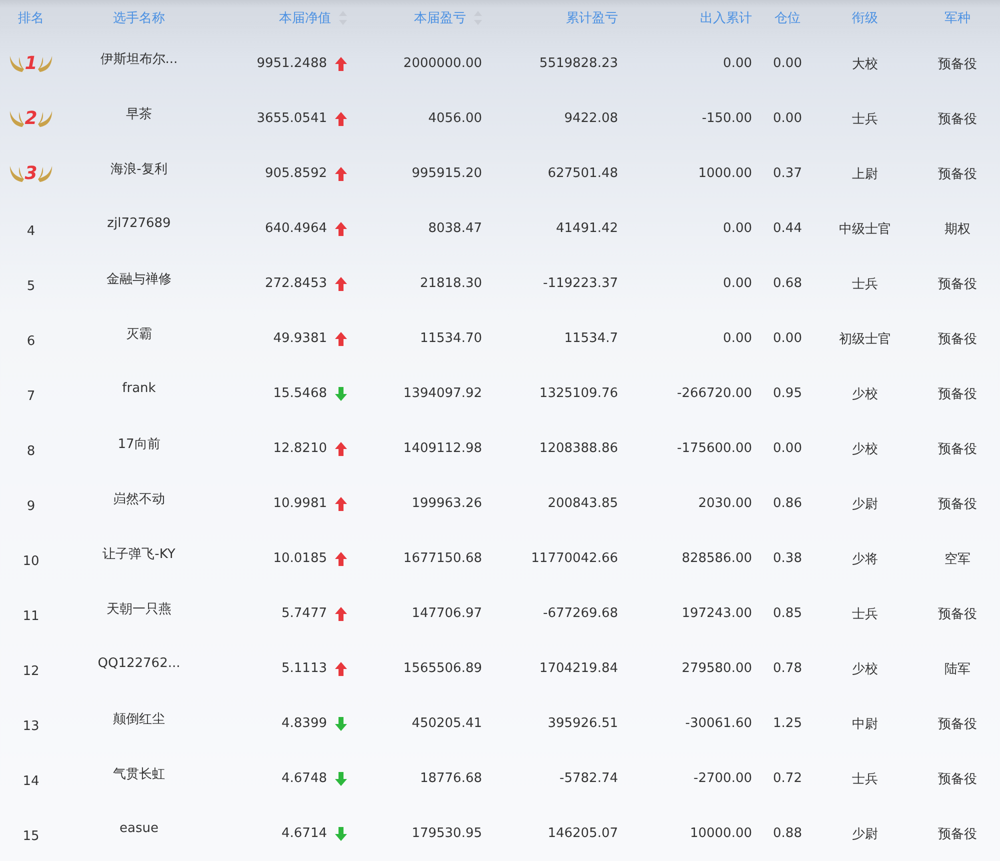 The image size is (1000, 861). I want to click on player-name: 颠倒红尘, so click(139, 719).